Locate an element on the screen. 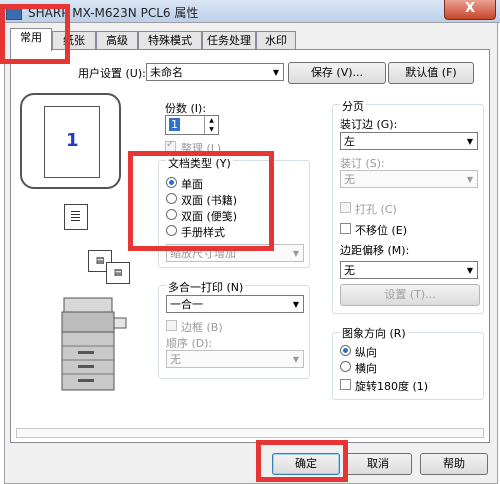 The height and width of the screenshot is (484, 500). staple-label: 装订 (S): is located at coordinates (362, 163).